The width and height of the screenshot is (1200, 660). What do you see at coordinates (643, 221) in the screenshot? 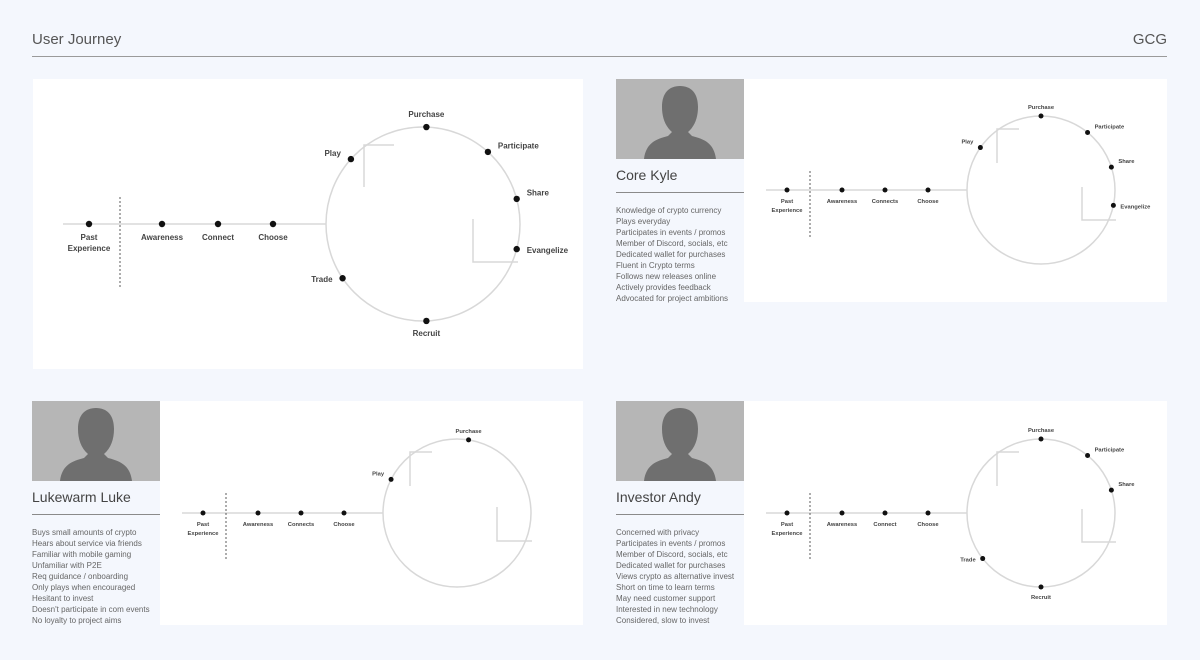
I see `persona-trait: Plays everyday` at bounding box center [643, 221].